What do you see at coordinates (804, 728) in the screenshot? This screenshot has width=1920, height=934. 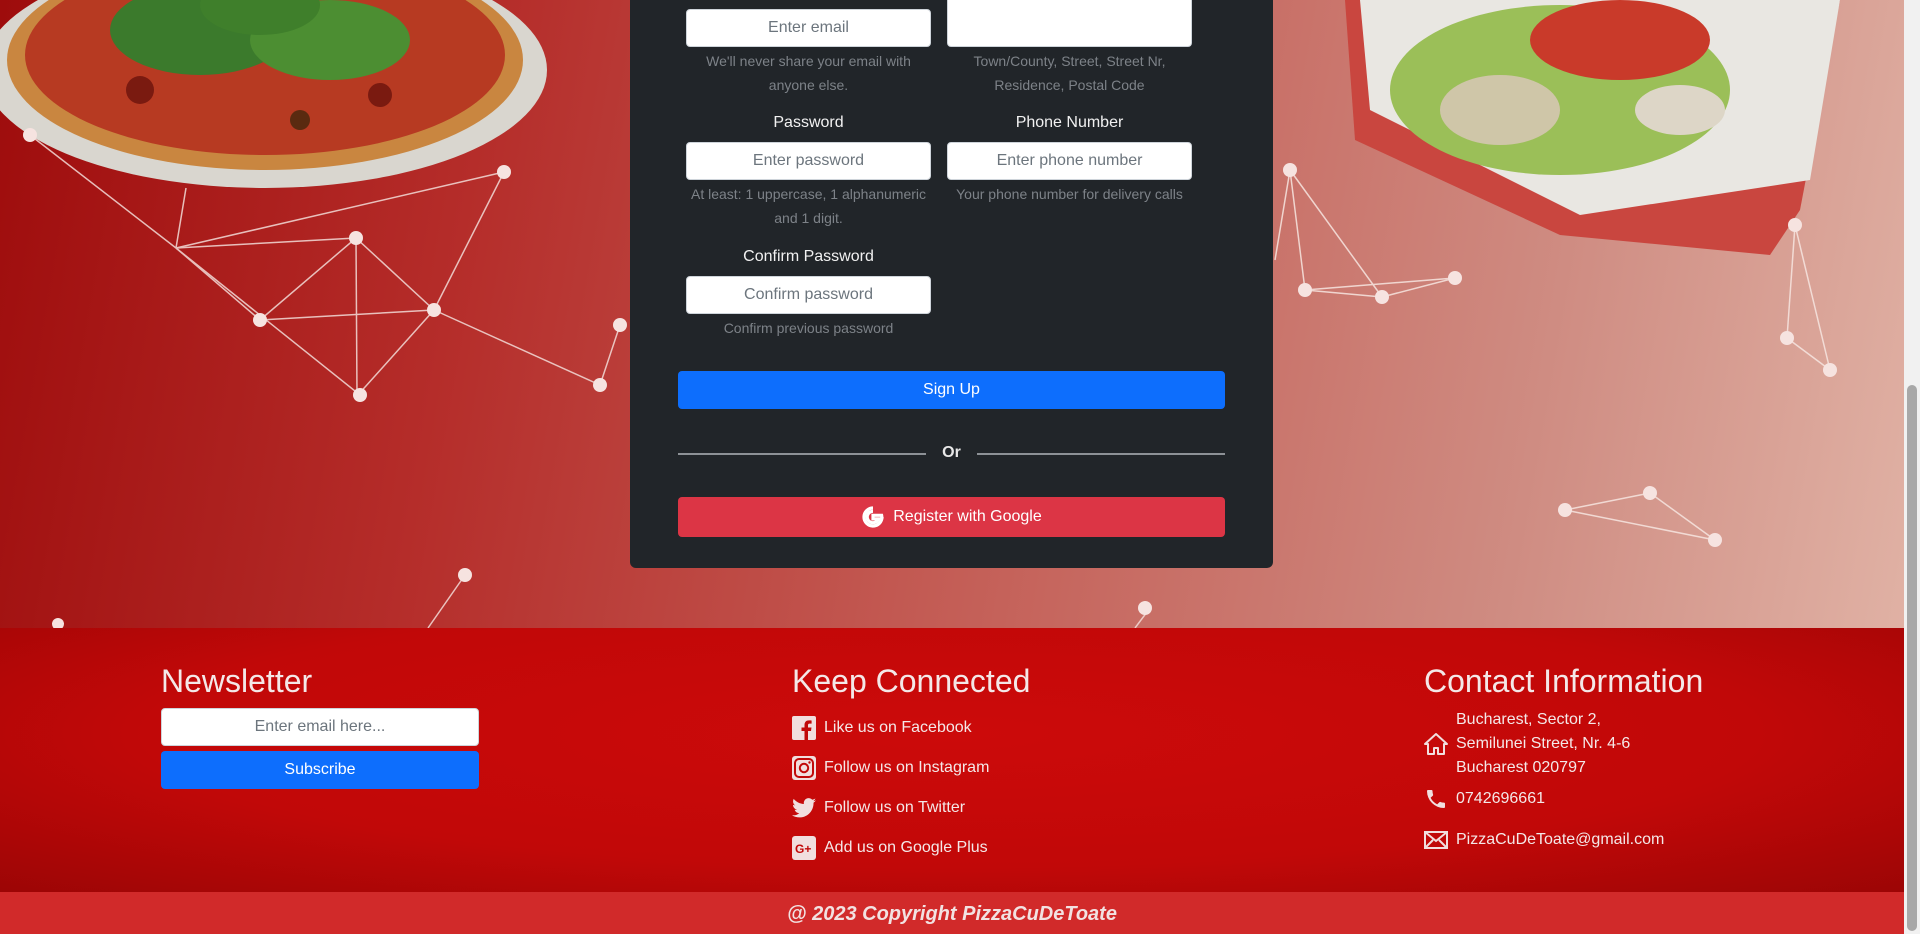 I see `facebook-icon` at bounding box center [804, 728].